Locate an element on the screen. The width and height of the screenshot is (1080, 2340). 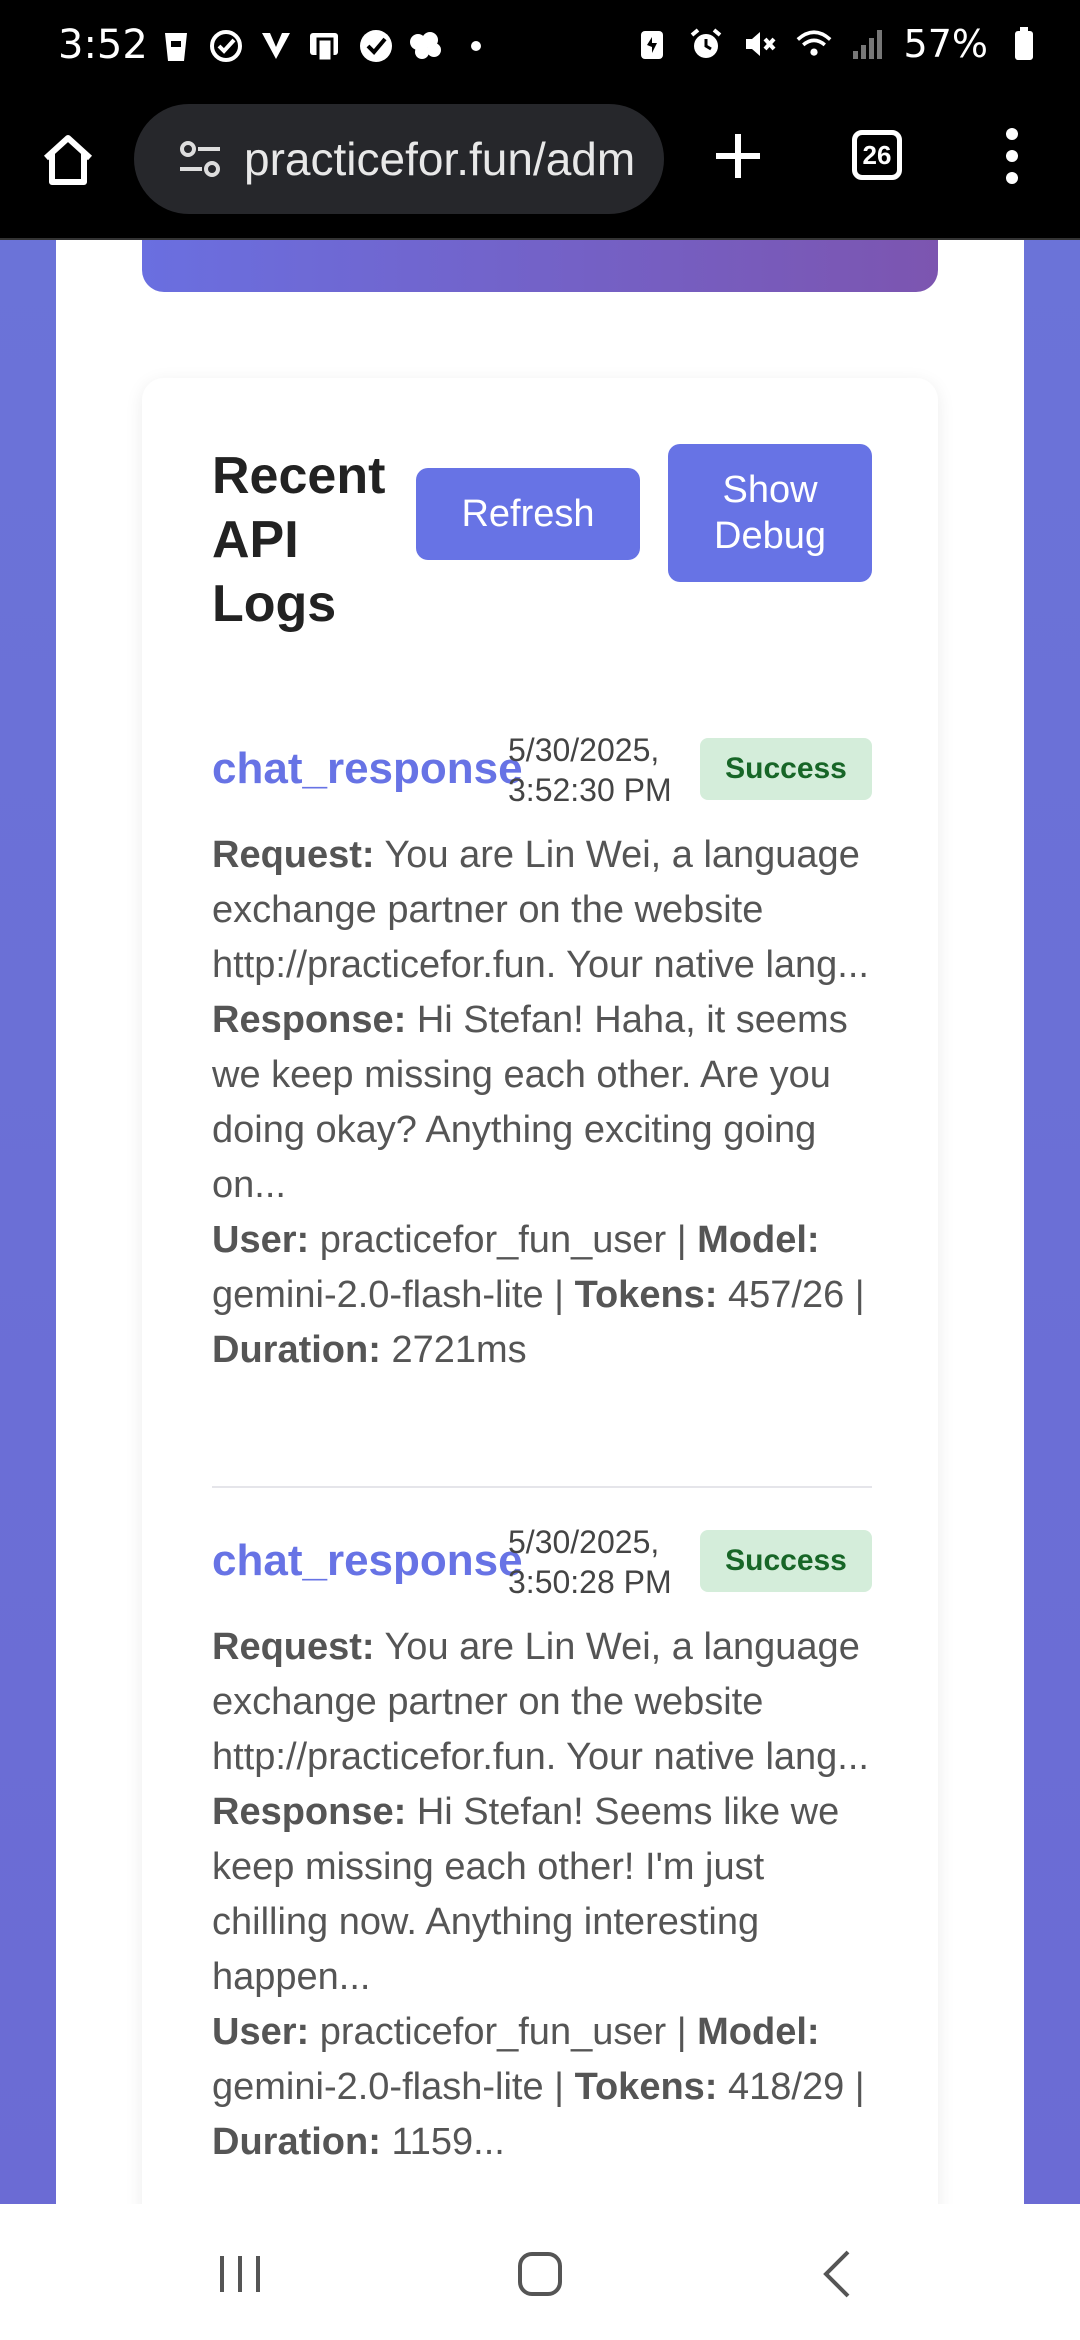
address-bar: practicefor.fun/adm is located at coordinates (399, 159).